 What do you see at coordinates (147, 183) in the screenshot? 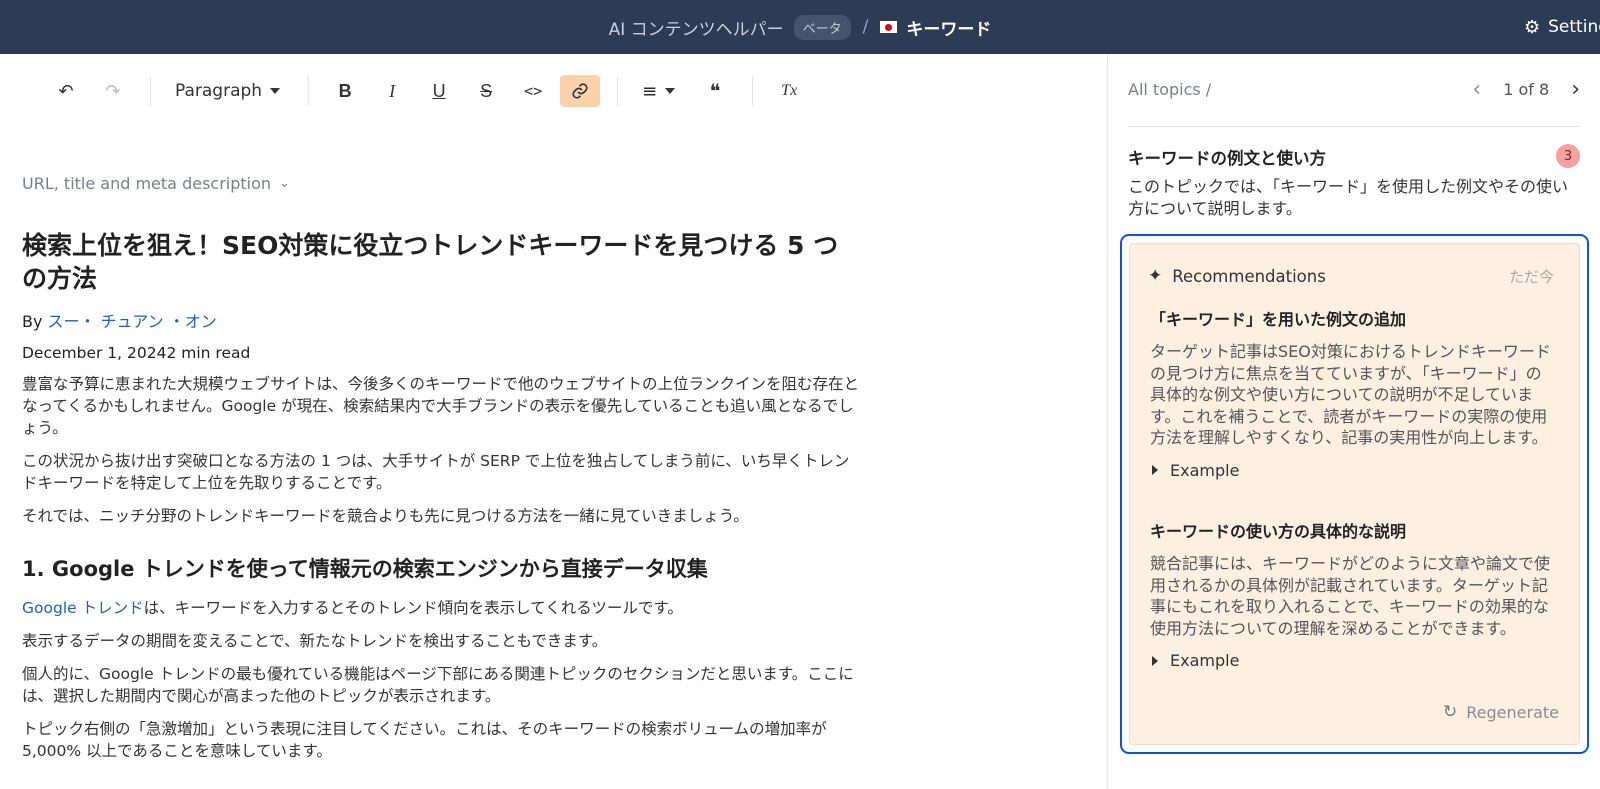
I see `meta-toggle-label: URL, title and meta description` at bounding box center [147, 183].